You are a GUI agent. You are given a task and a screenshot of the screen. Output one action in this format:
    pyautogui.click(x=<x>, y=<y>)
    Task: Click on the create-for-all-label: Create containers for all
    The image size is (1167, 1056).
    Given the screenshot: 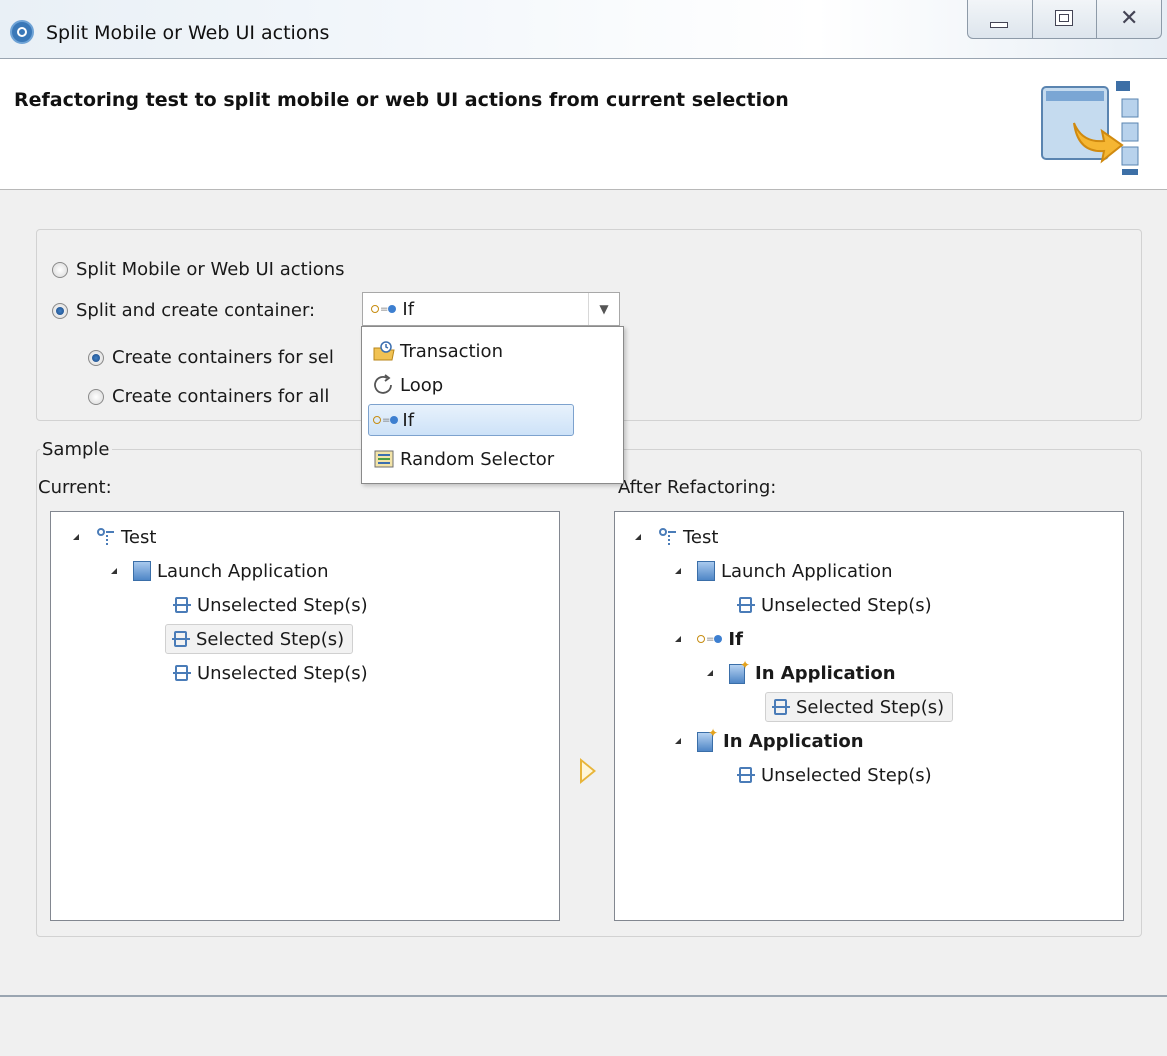 What is the action you would take?
    pyautogui.click(x=221, y=396)
    